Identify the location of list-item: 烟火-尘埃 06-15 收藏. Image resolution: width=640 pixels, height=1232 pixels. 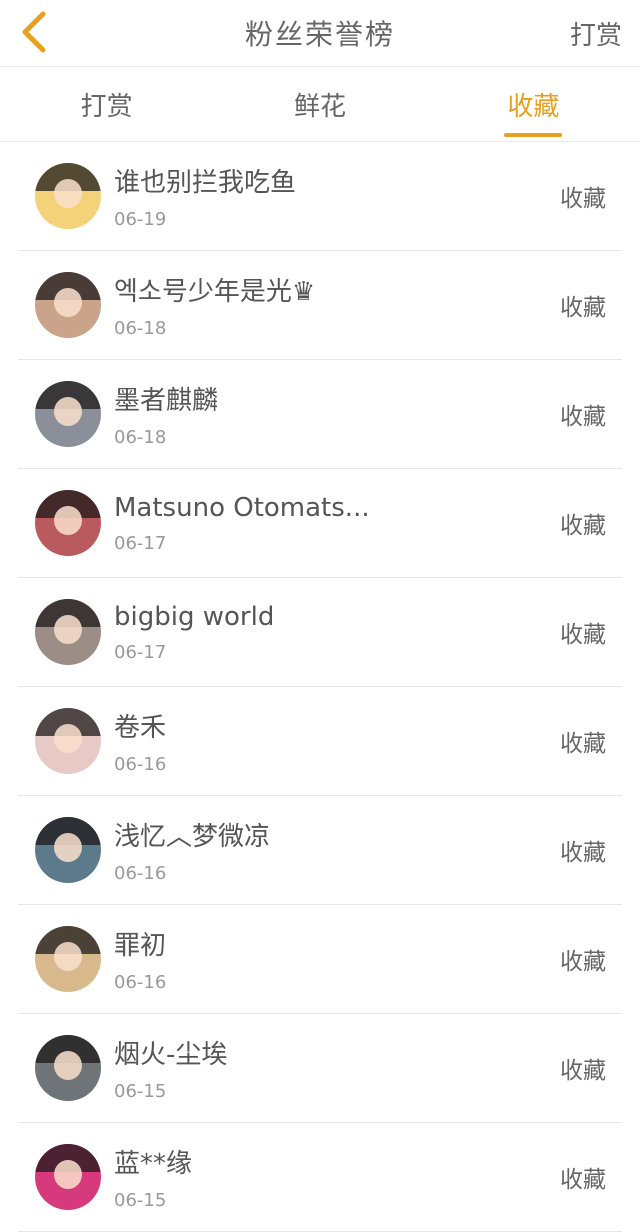
(320, 1068).